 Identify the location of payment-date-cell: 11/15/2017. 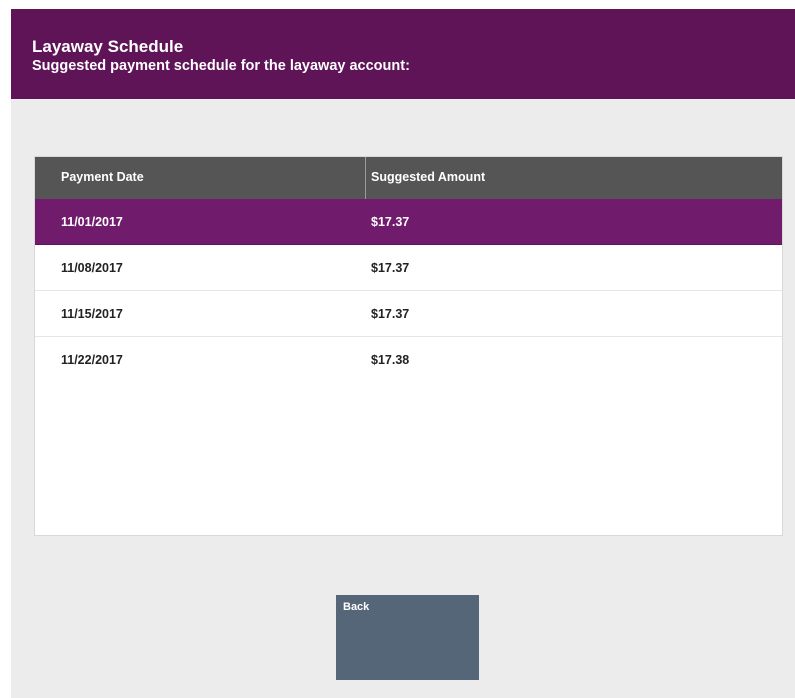
(92, 314).